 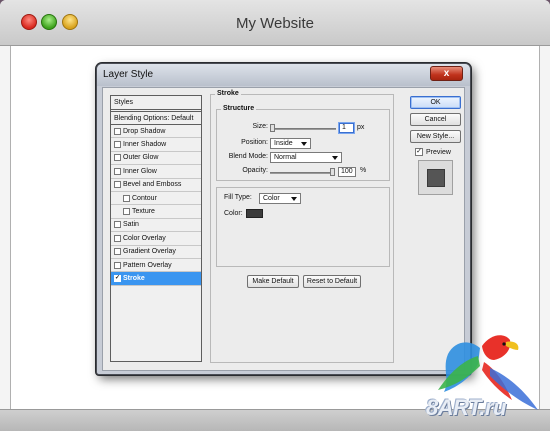 What do you see at coordinates (144, 198) in the screenshot?
I see `style-item-label: Contour` at bounding box center [144, 198].